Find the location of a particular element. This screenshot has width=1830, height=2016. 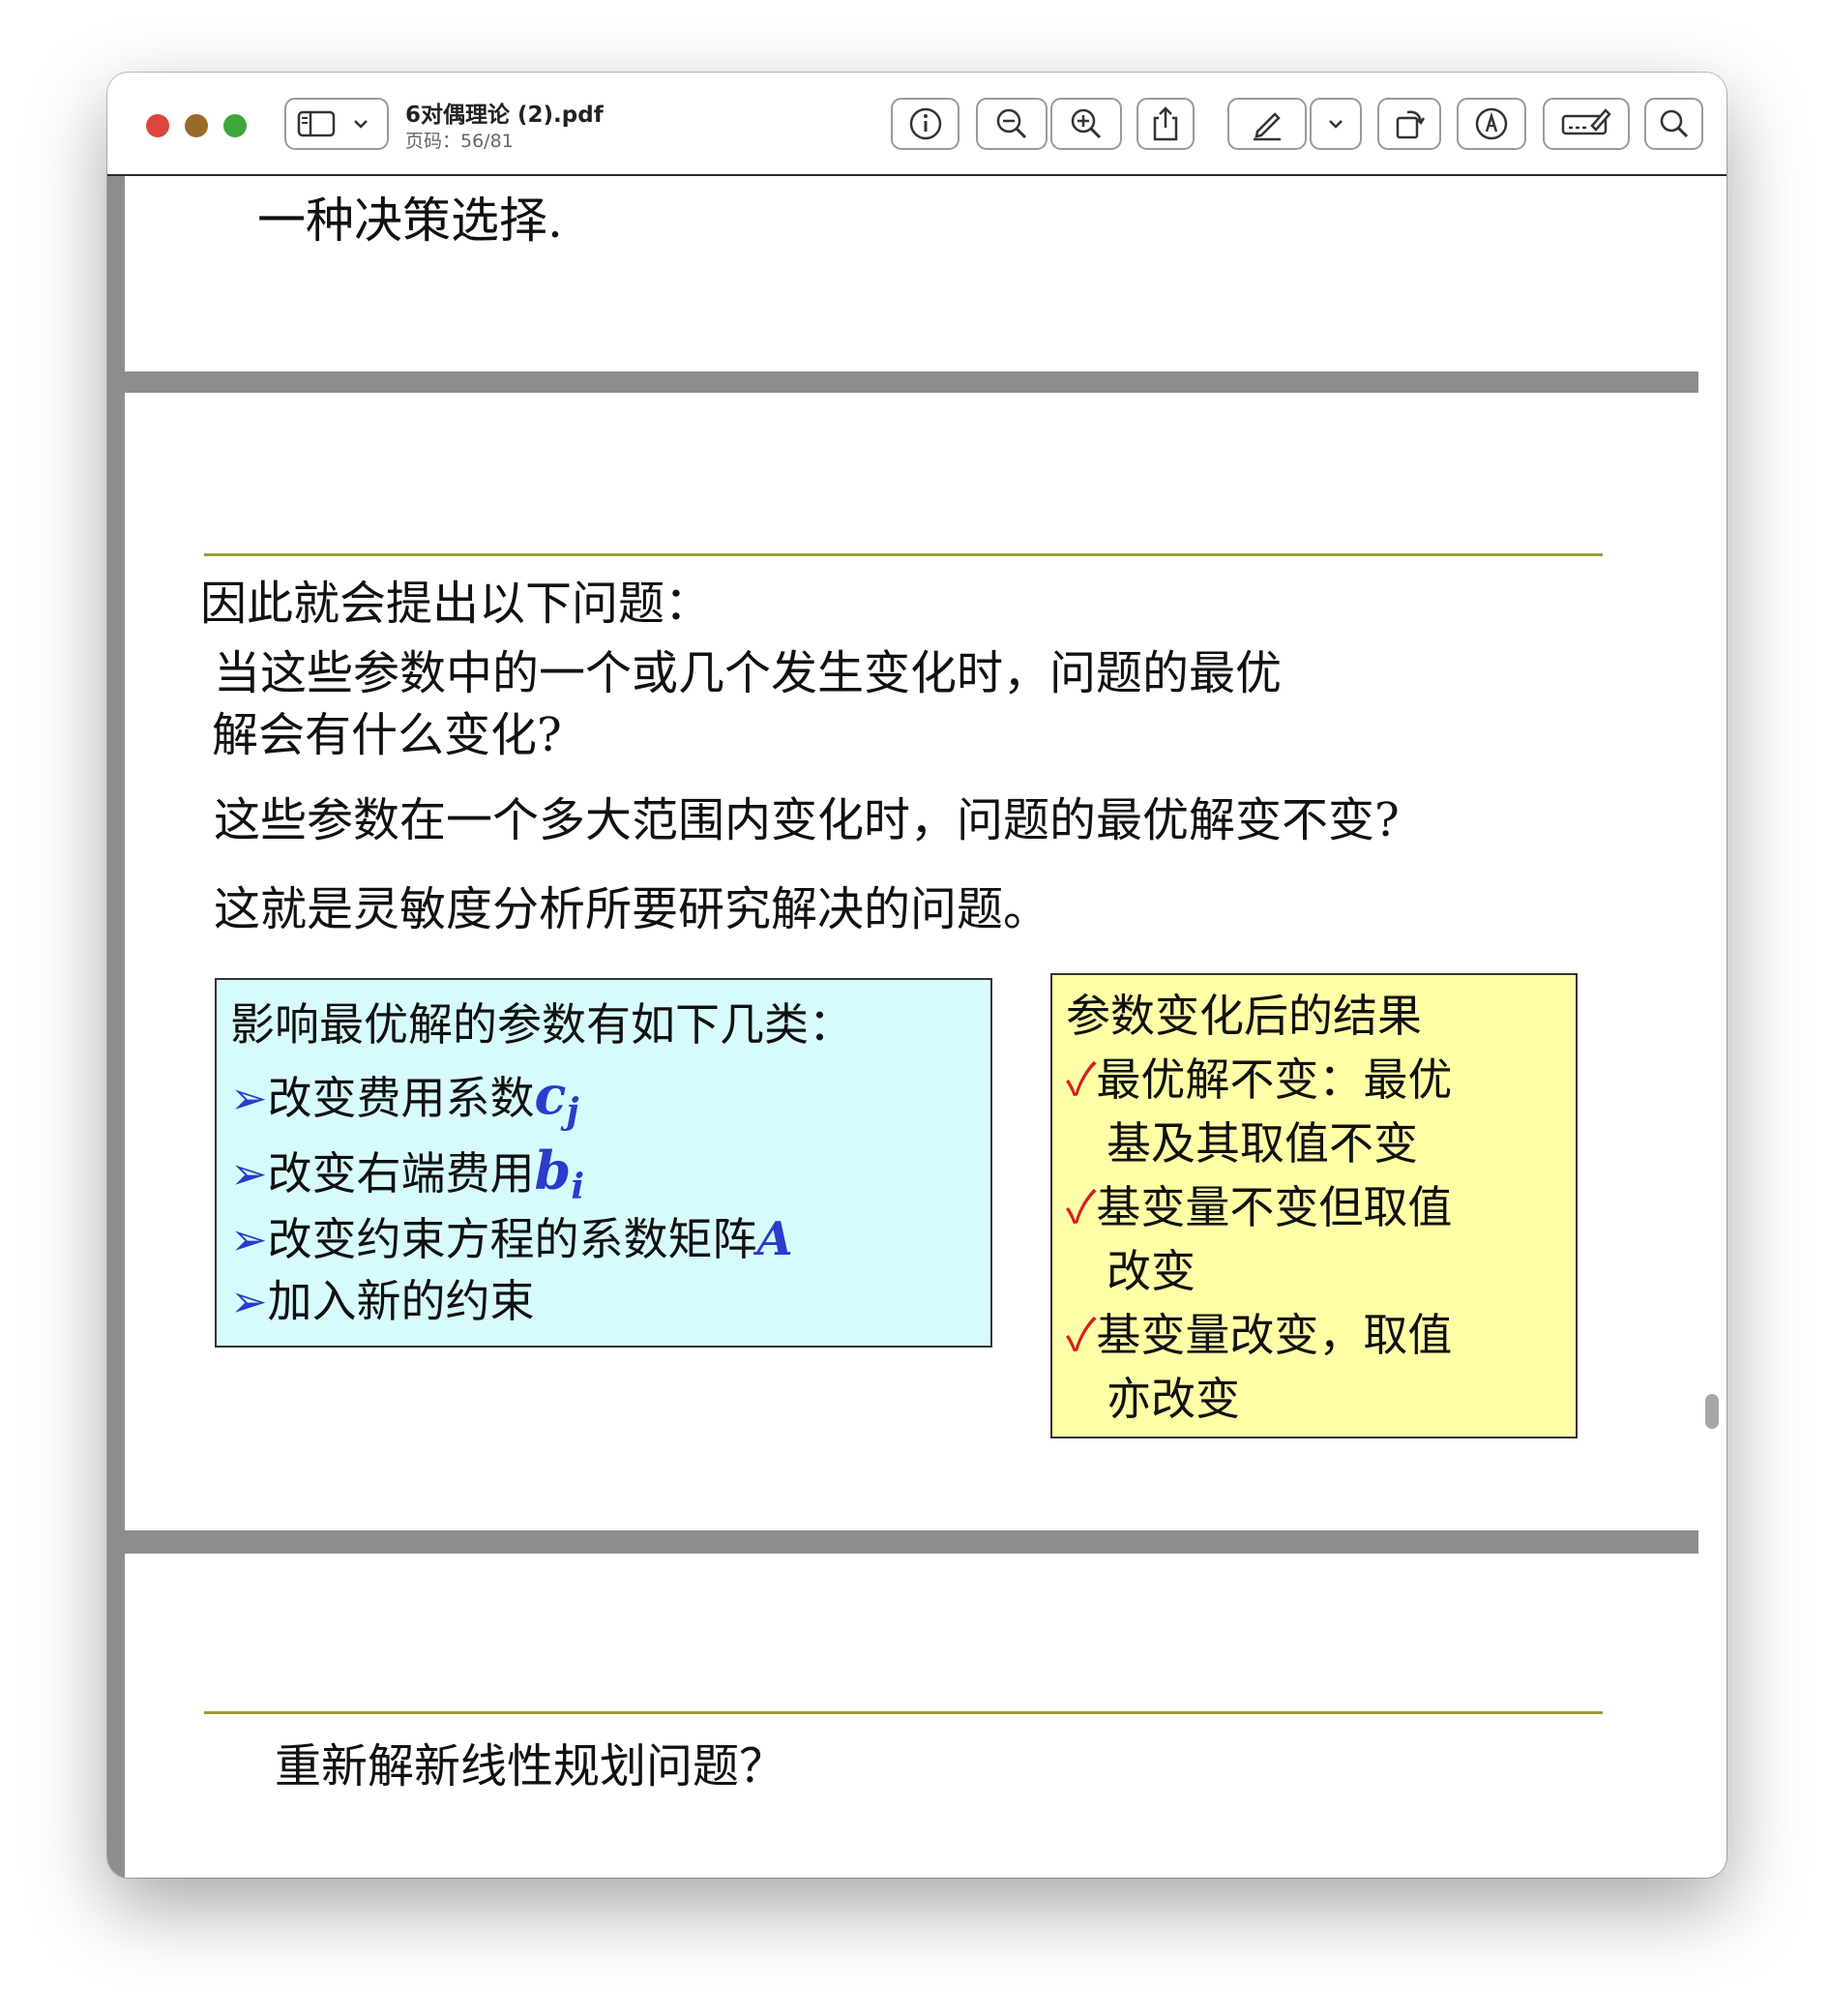

list-item: ➢改变约束方程的系数矩阵A is located at coordinates (511, 1236).